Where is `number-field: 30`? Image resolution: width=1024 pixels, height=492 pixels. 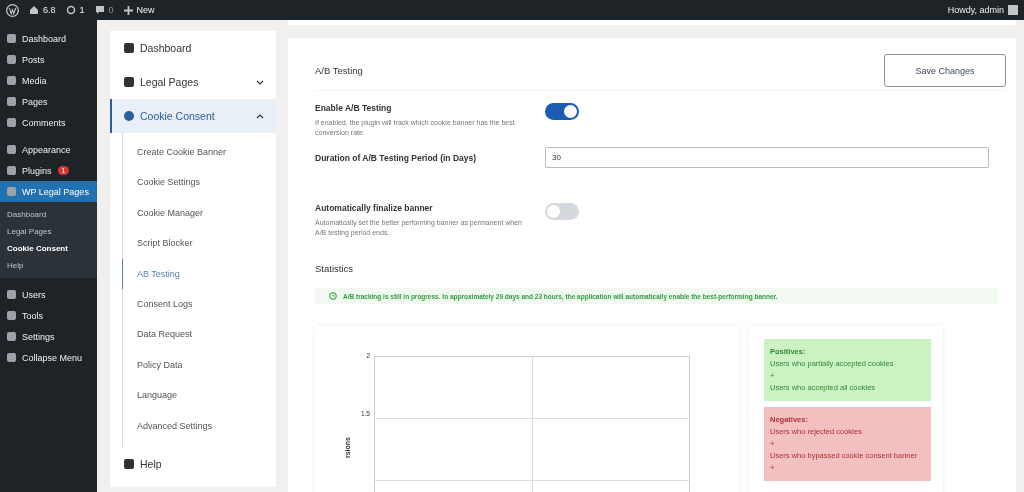
number-field: 30 is located at coordinates (767, 157).